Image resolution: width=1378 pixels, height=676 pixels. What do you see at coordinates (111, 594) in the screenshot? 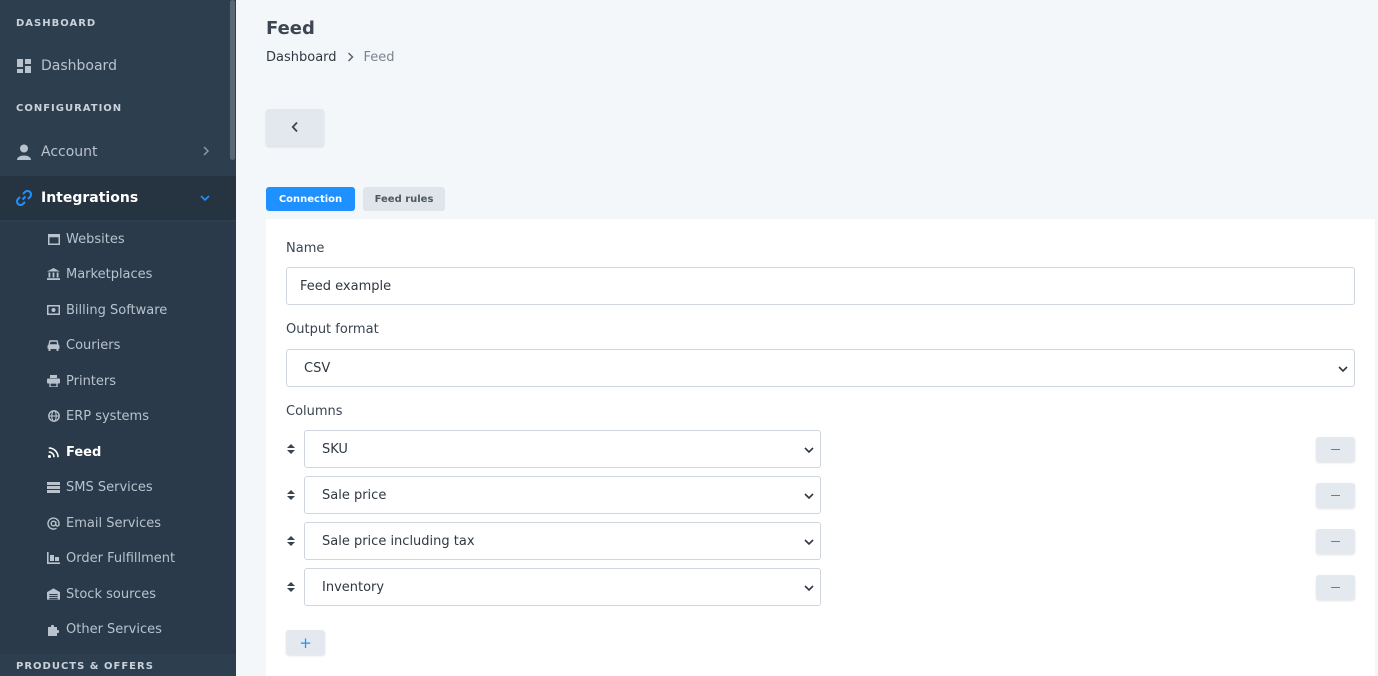
I see `sidebar-subitem-label: Stock sources` at bounding box center [111, 594].